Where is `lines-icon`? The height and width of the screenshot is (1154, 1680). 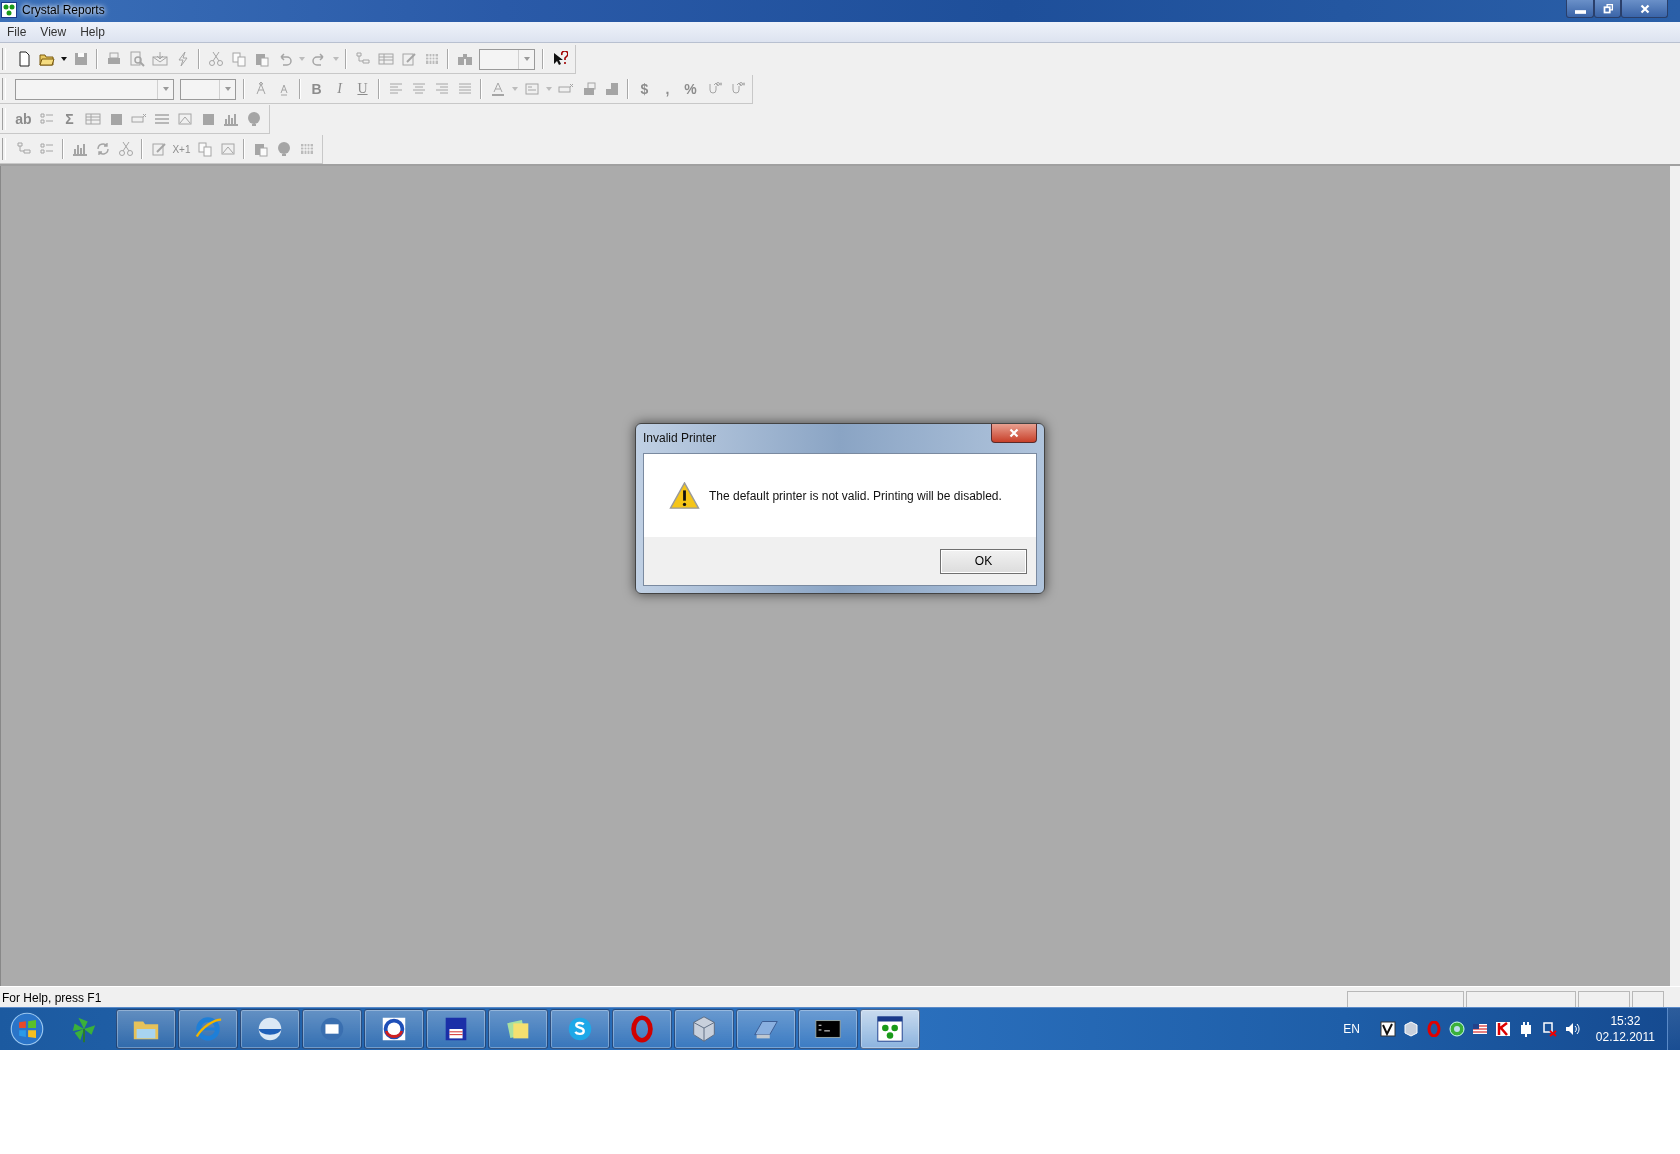 lines-icon is located at coordinates (161, 119).